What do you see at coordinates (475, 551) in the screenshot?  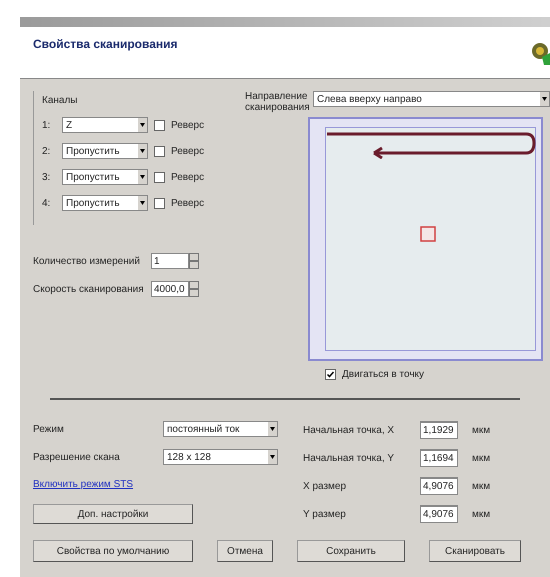 I see `dialog-button: Сканировать` at bounding box center [475, 551].